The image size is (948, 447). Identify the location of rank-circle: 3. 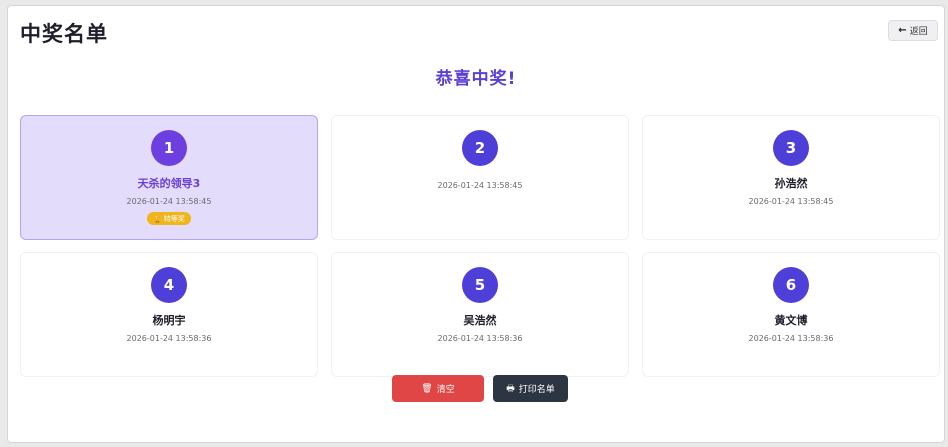
(791, 148).